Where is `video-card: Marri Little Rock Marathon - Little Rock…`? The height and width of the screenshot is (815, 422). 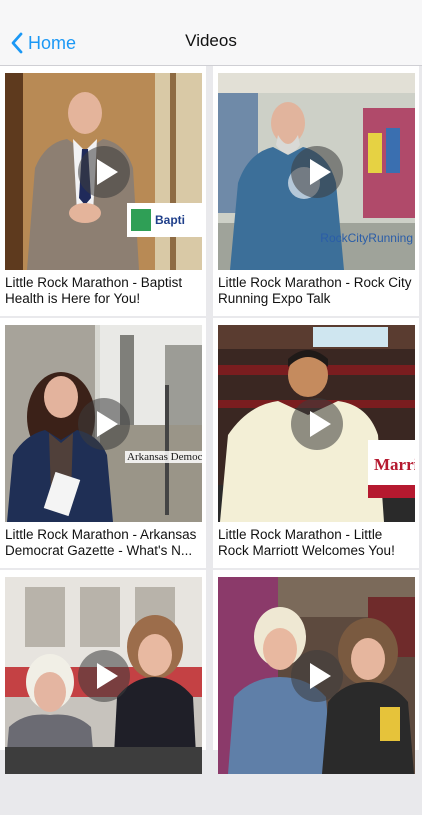
video-card: Marri Little Rock Marathon - Little Rock… is located at coordinates (316, 443).